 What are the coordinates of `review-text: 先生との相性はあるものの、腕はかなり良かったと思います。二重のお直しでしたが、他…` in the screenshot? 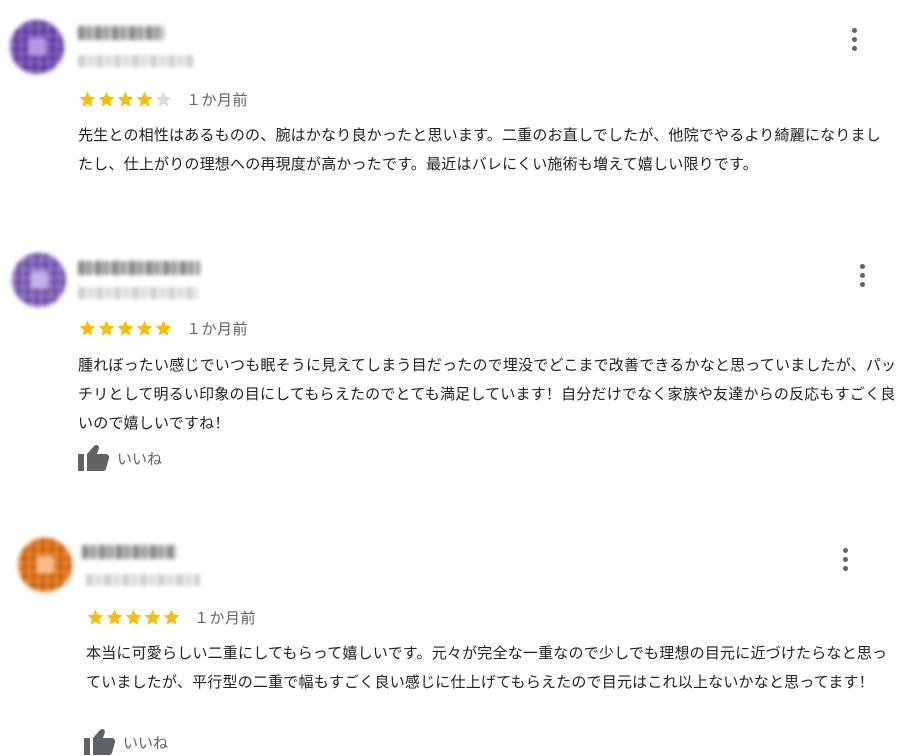 It's located at (479, 149).